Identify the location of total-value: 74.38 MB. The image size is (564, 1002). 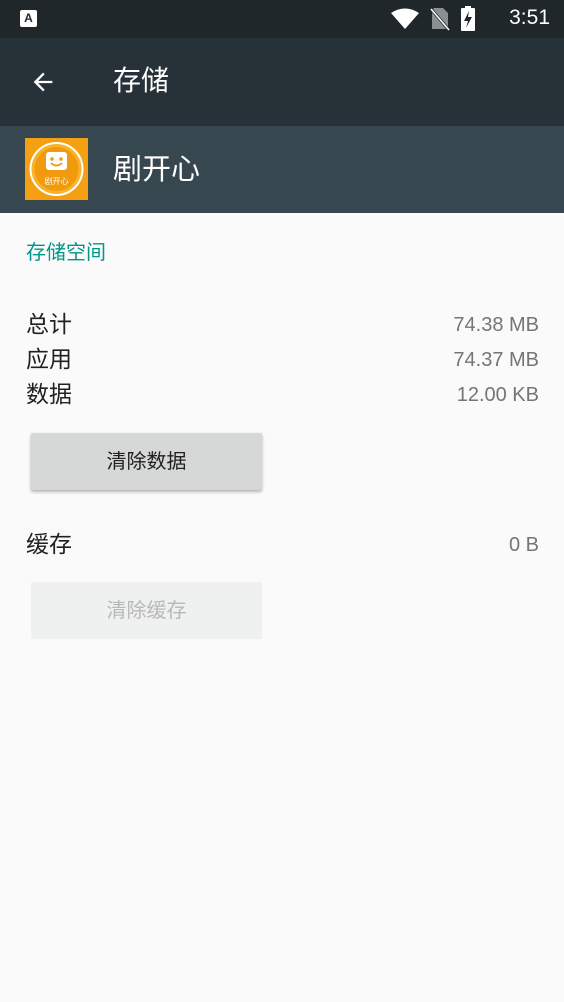
(496, 325).